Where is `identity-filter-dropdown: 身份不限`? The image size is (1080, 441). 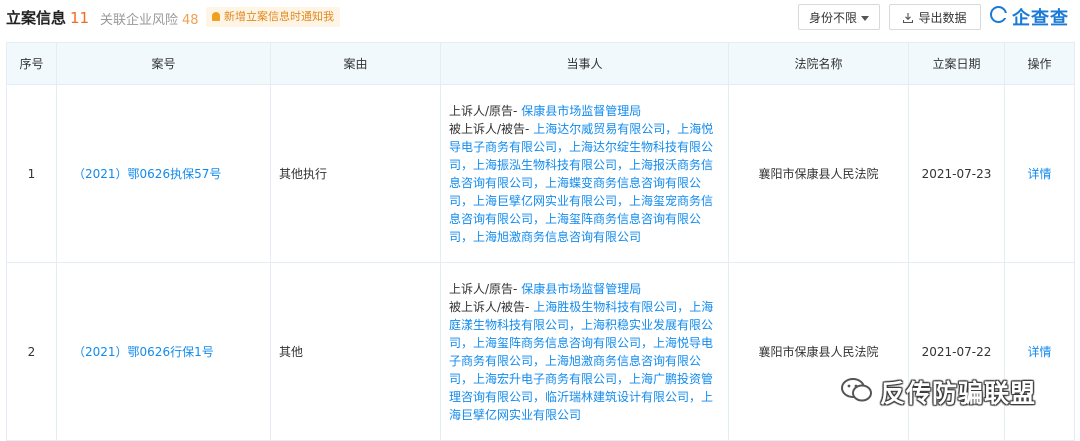
identity-filter-dropdown: 身份不限 is located at coordinates (839, 17).